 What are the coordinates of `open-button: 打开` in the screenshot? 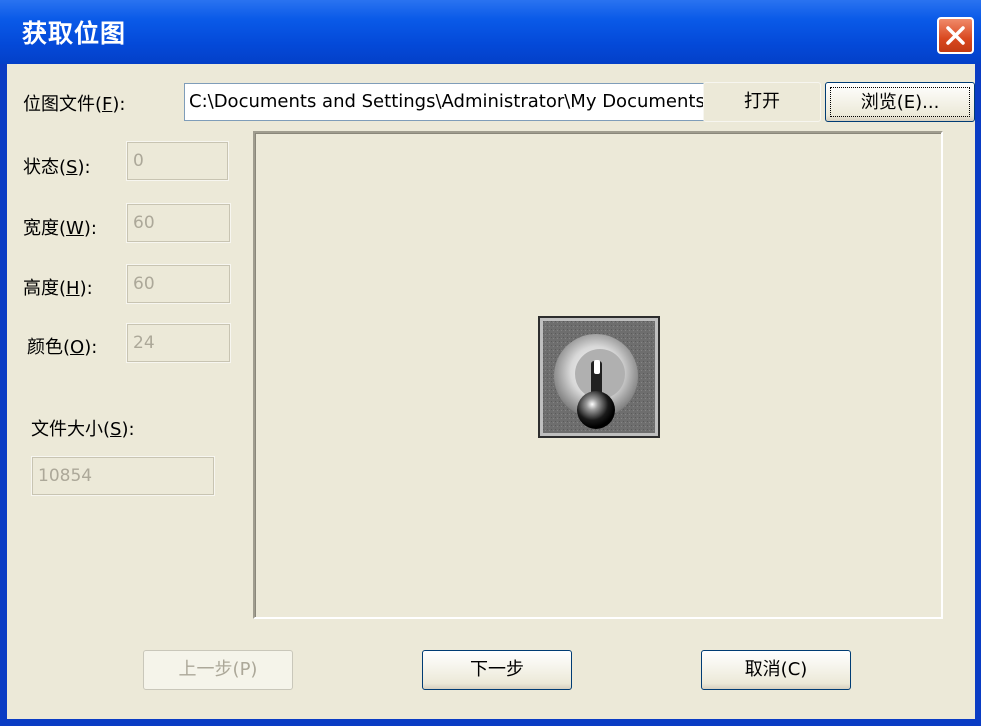 It's located at (762, 102).